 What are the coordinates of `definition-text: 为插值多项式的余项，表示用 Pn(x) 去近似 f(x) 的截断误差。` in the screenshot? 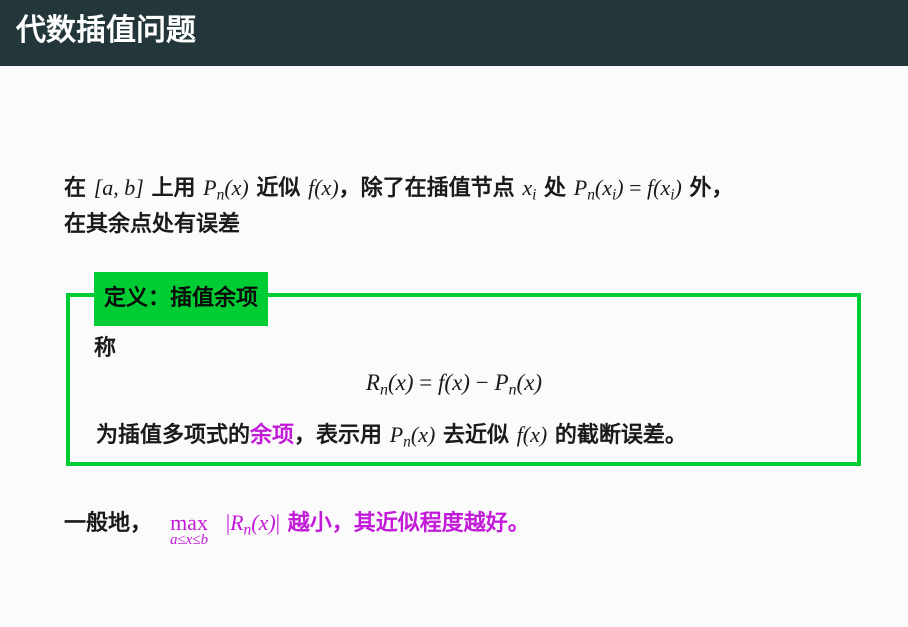 It's located at (471, 435).